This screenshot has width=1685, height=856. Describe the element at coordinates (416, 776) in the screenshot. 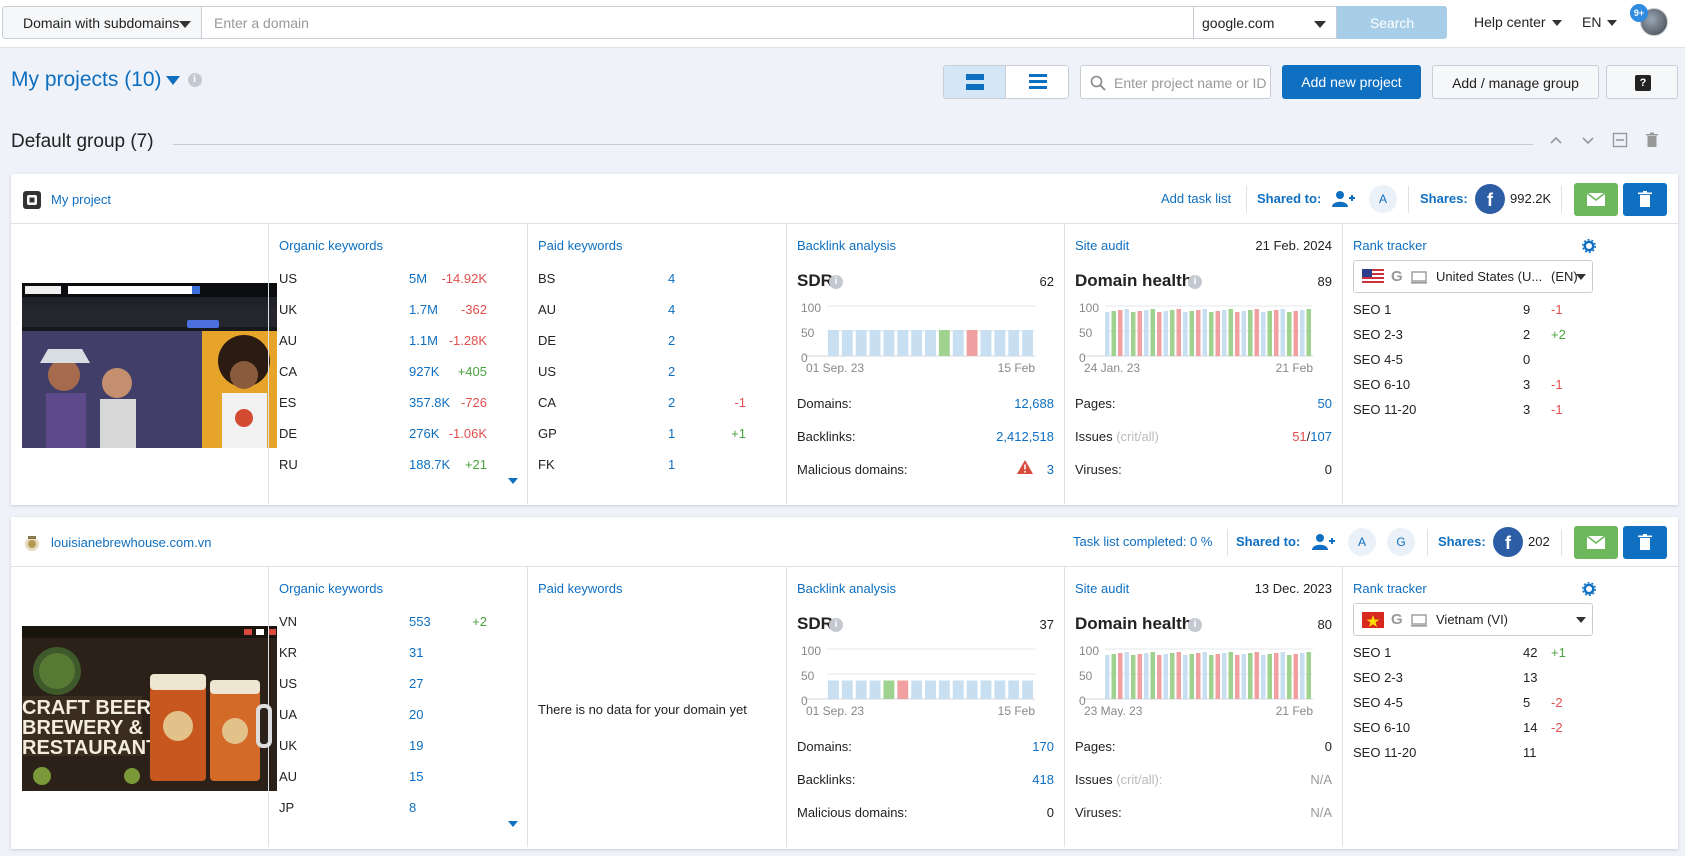

I see `keyword-count: 15` at that location.